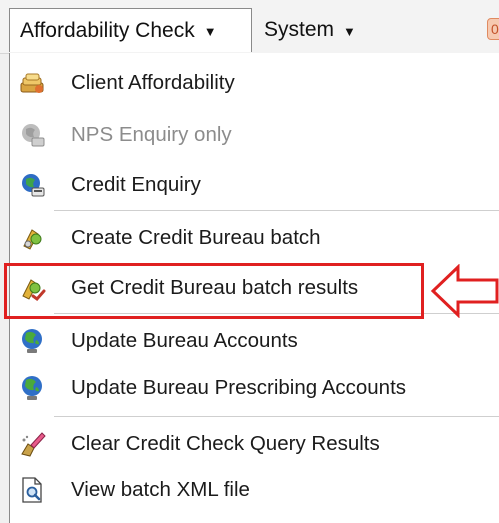 The height and width of the screenshot is (523, 499). I want to click on menu-affordability-check: Affordability Check ▼, so click(130, 30).